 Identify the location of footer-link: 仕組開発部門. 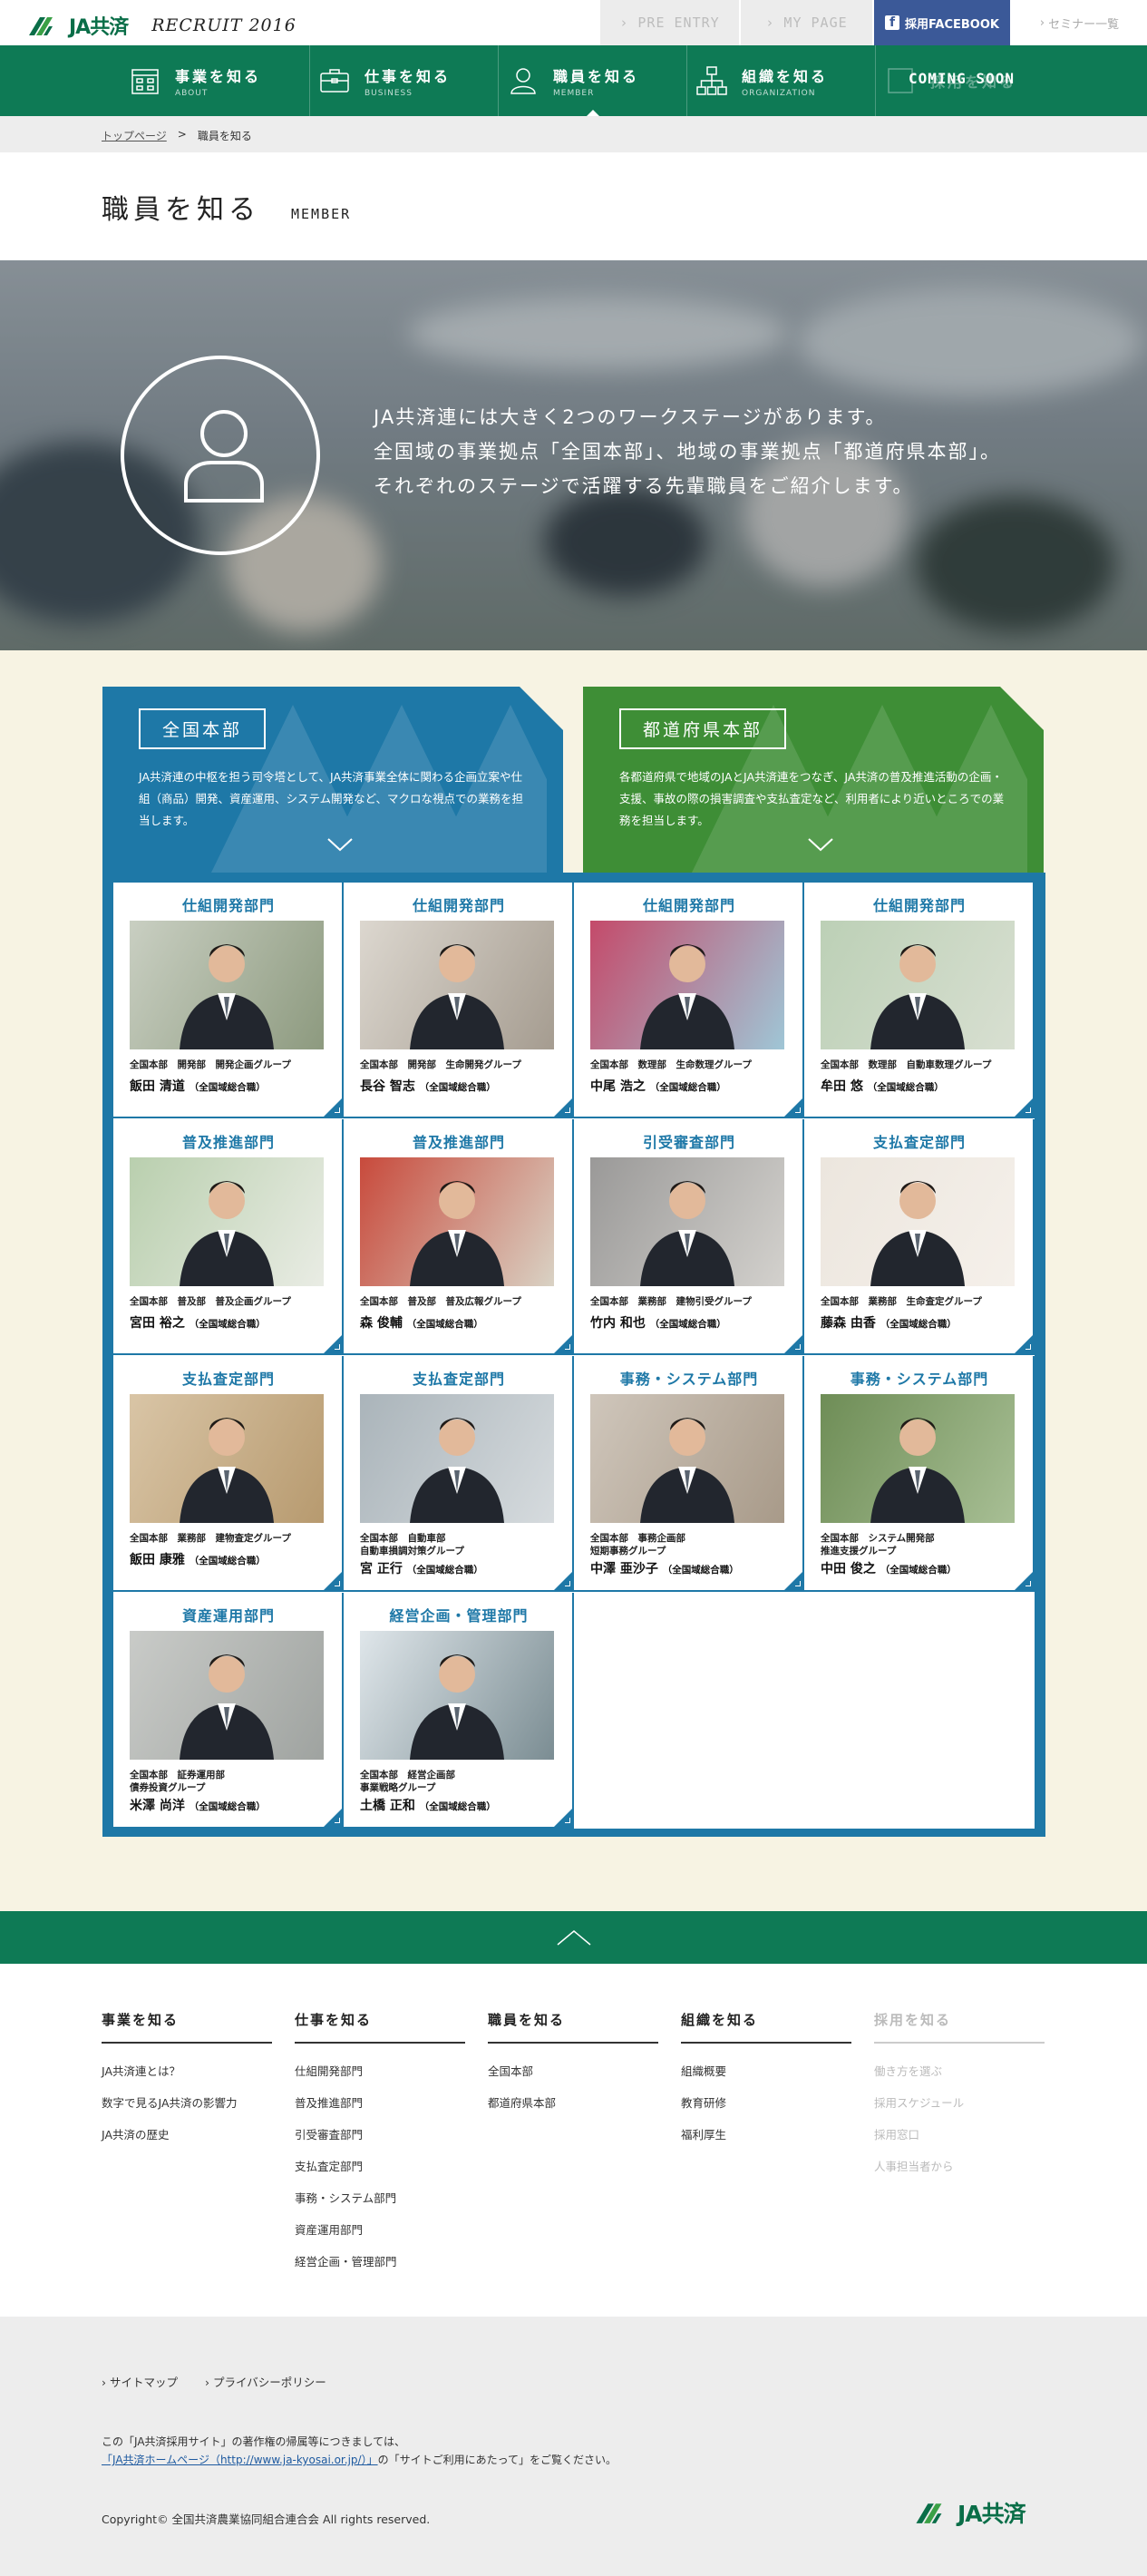
(380, 2077).